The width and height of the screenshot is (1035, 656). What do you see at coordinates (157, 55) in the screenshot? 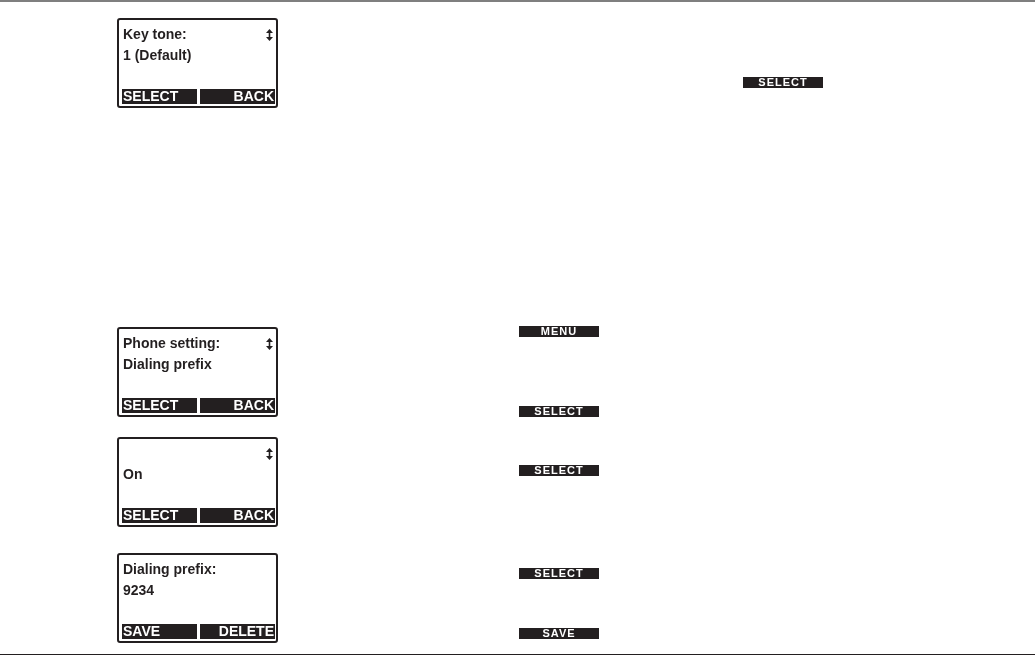
I see `screen-value: 1 (Default)` at bounding box center [157, 55].